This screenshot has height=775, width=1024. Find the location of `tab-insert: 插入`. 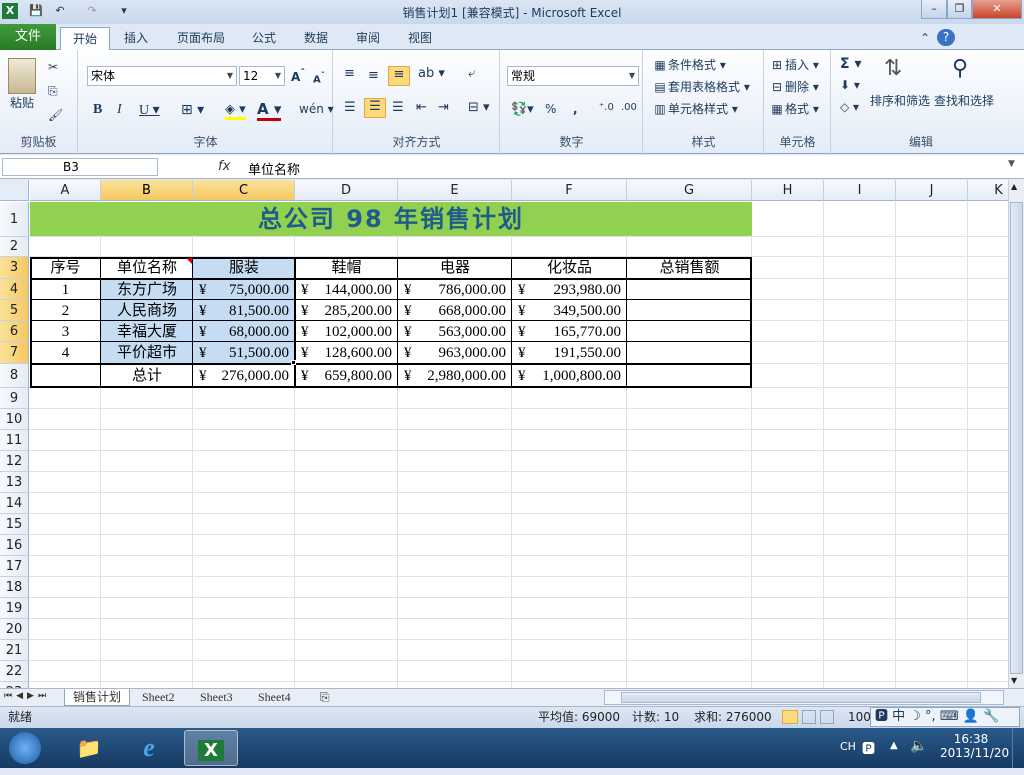

tab-insert: 插入 is located at coordinates (136, 38).